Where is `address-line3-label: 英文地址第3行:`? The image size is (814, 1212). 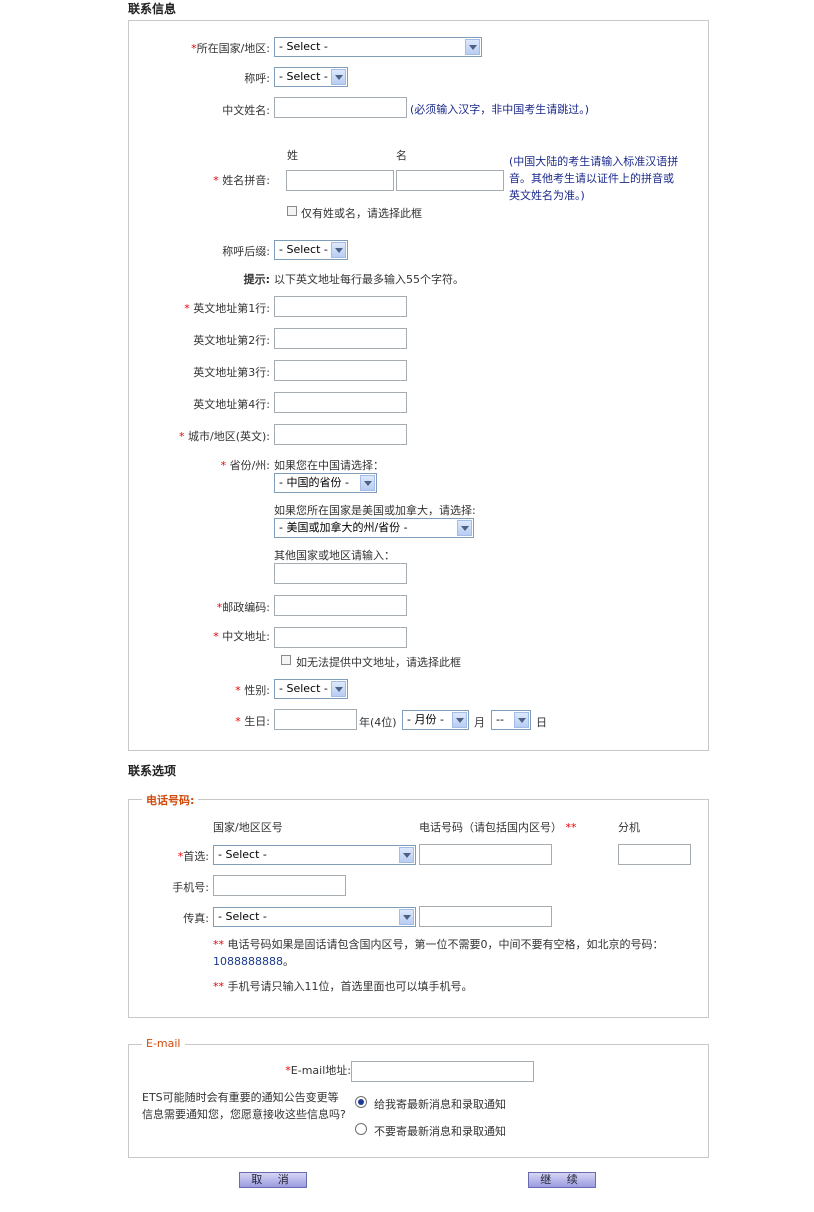 address-line3-label: 英文地址第3行: is located at coordinates (231, 372).